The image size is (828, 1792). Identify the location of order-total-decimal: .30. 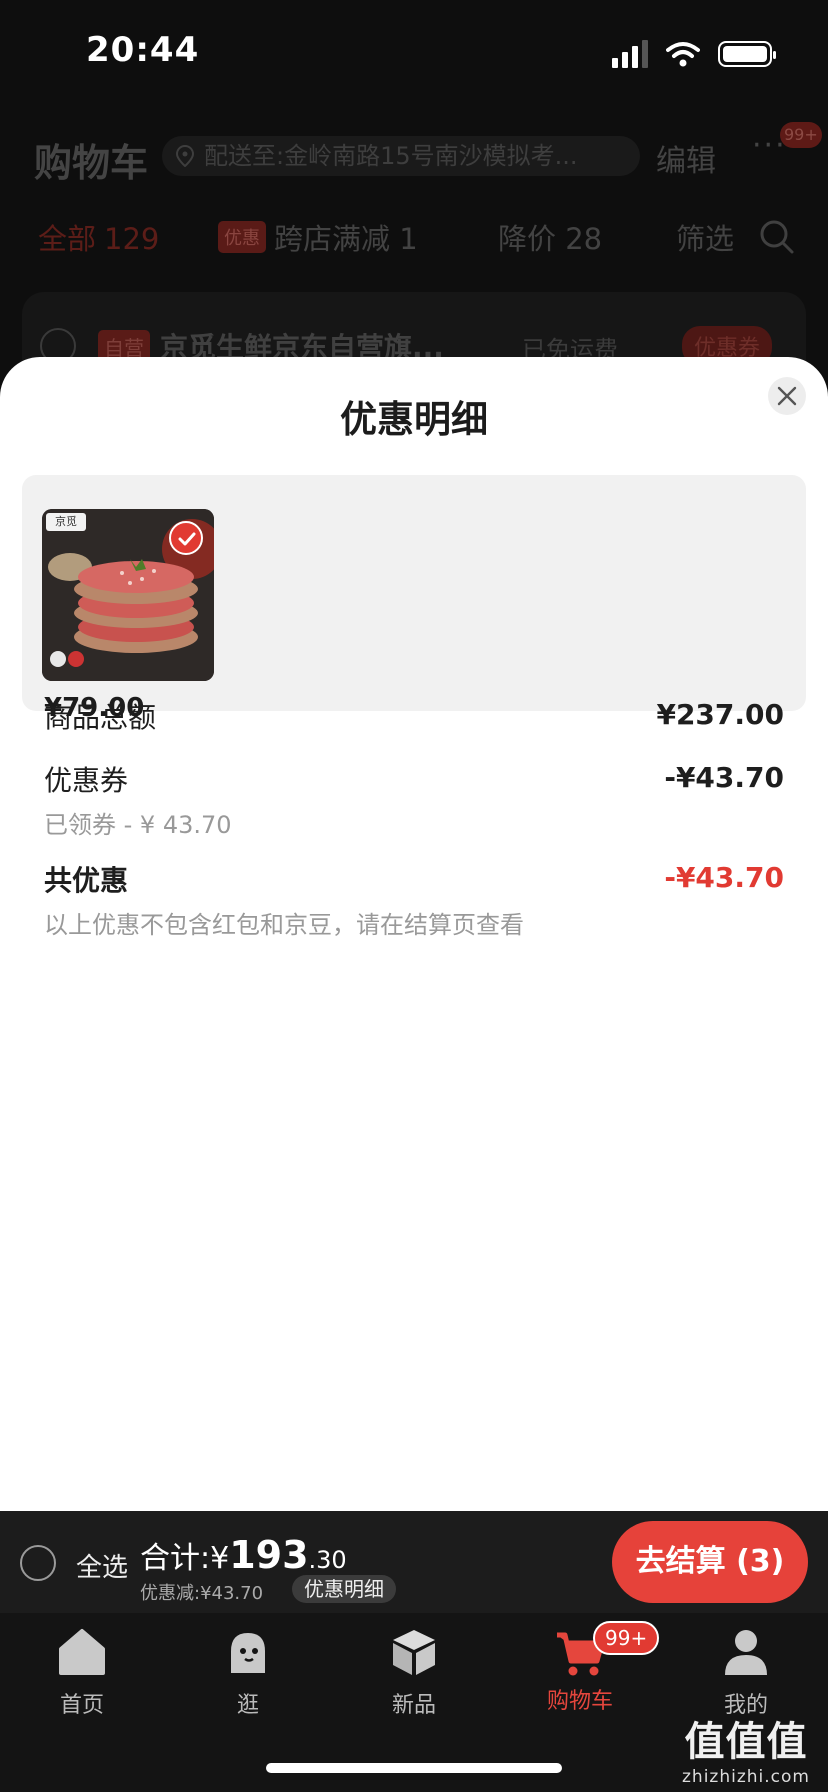
(327, 1560).